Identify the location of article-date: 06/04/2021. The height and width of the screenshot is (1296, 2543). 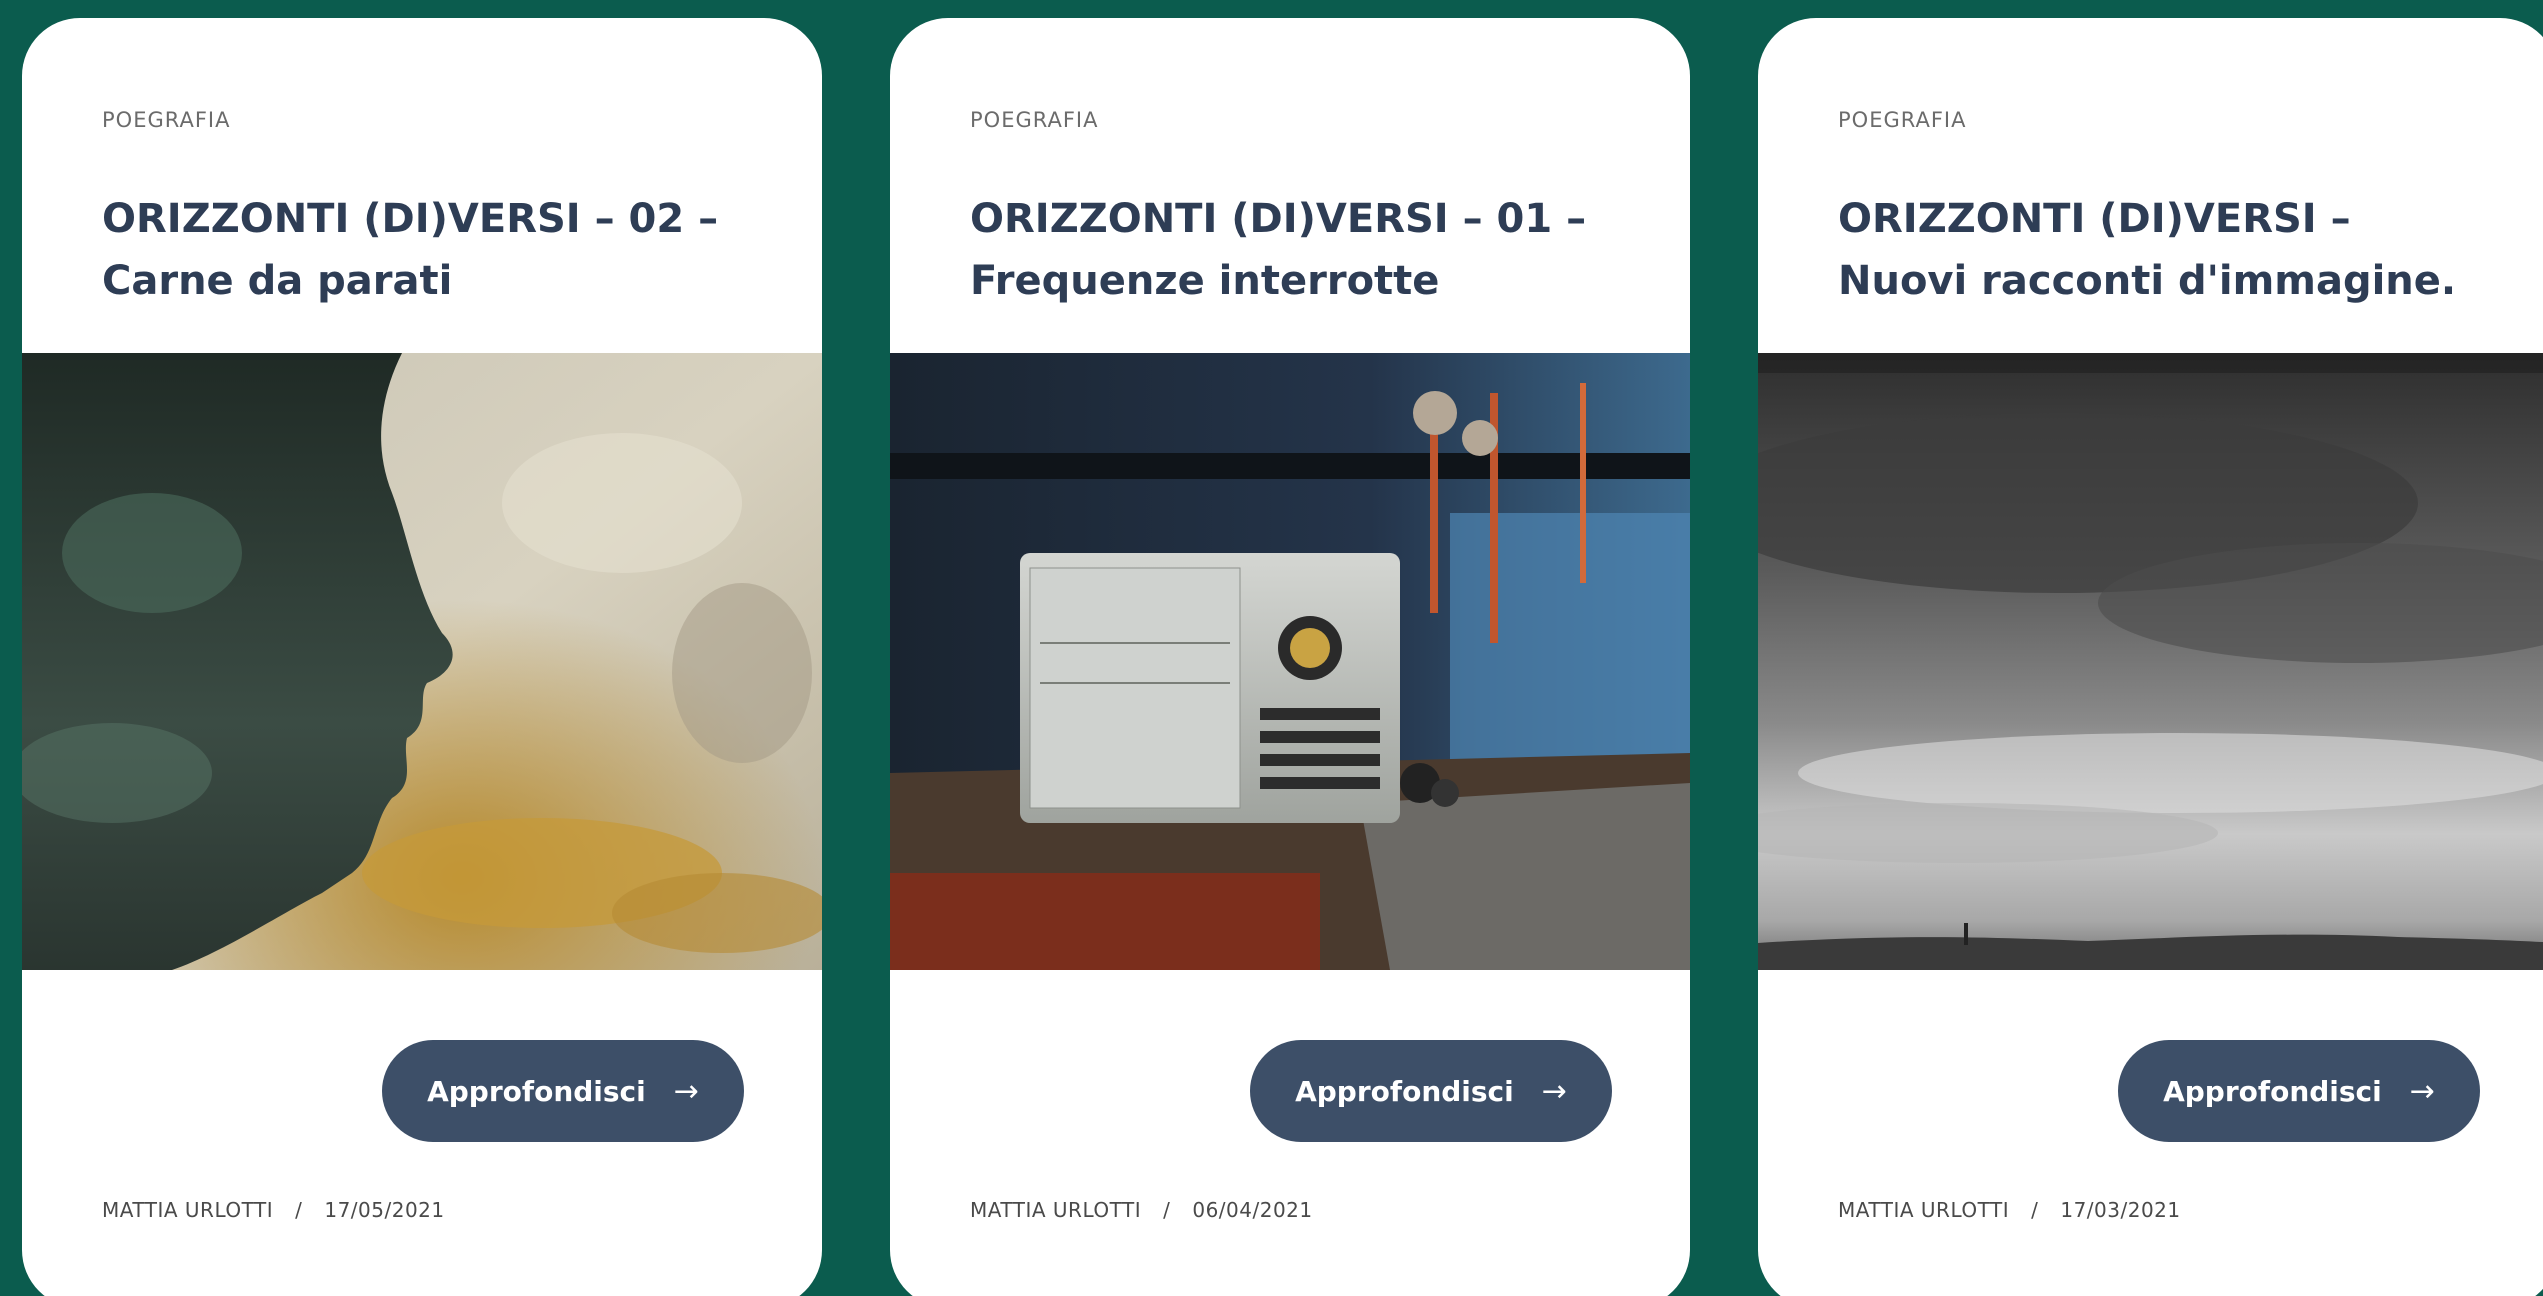
(1252, 1210).